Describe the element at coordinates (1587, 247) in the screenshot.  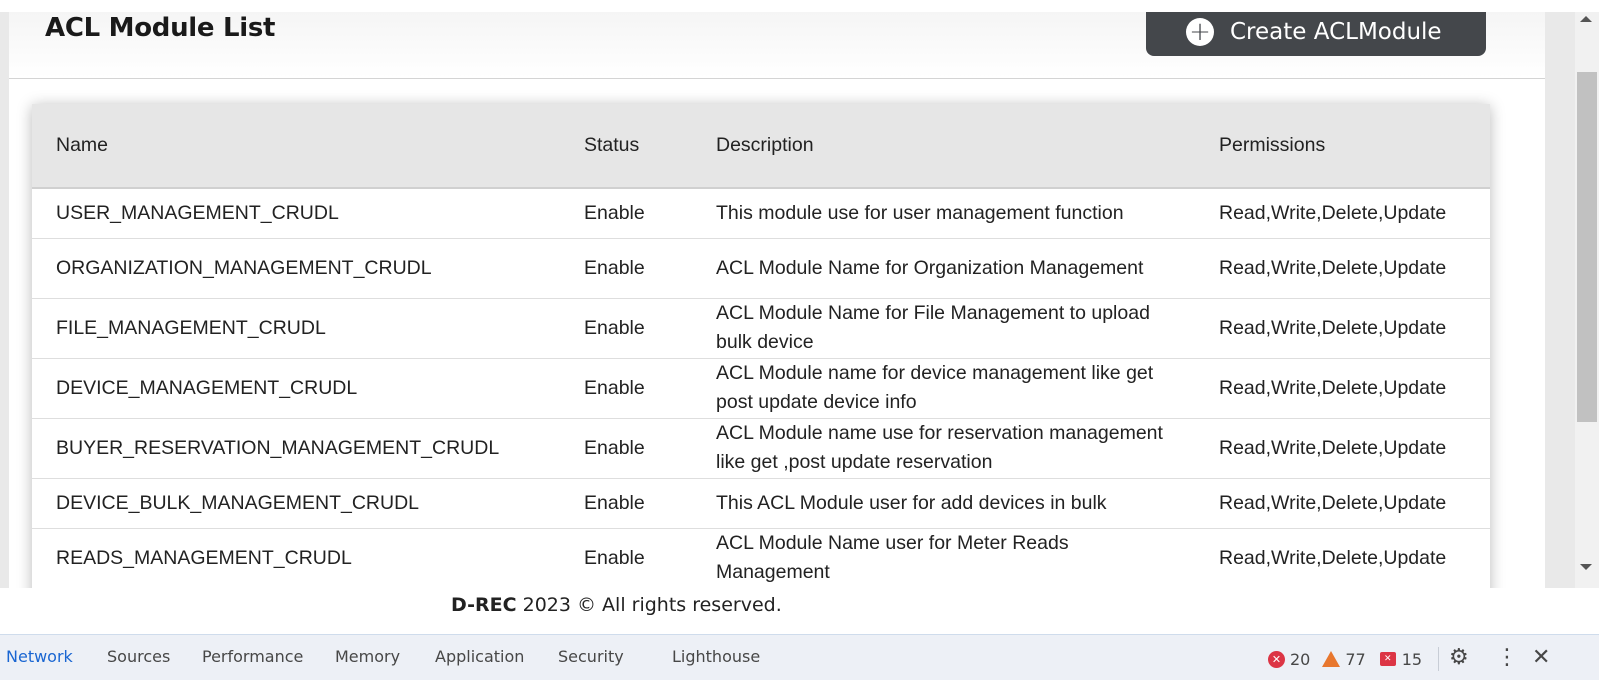
I see `scrollbar-thumb` at that location.